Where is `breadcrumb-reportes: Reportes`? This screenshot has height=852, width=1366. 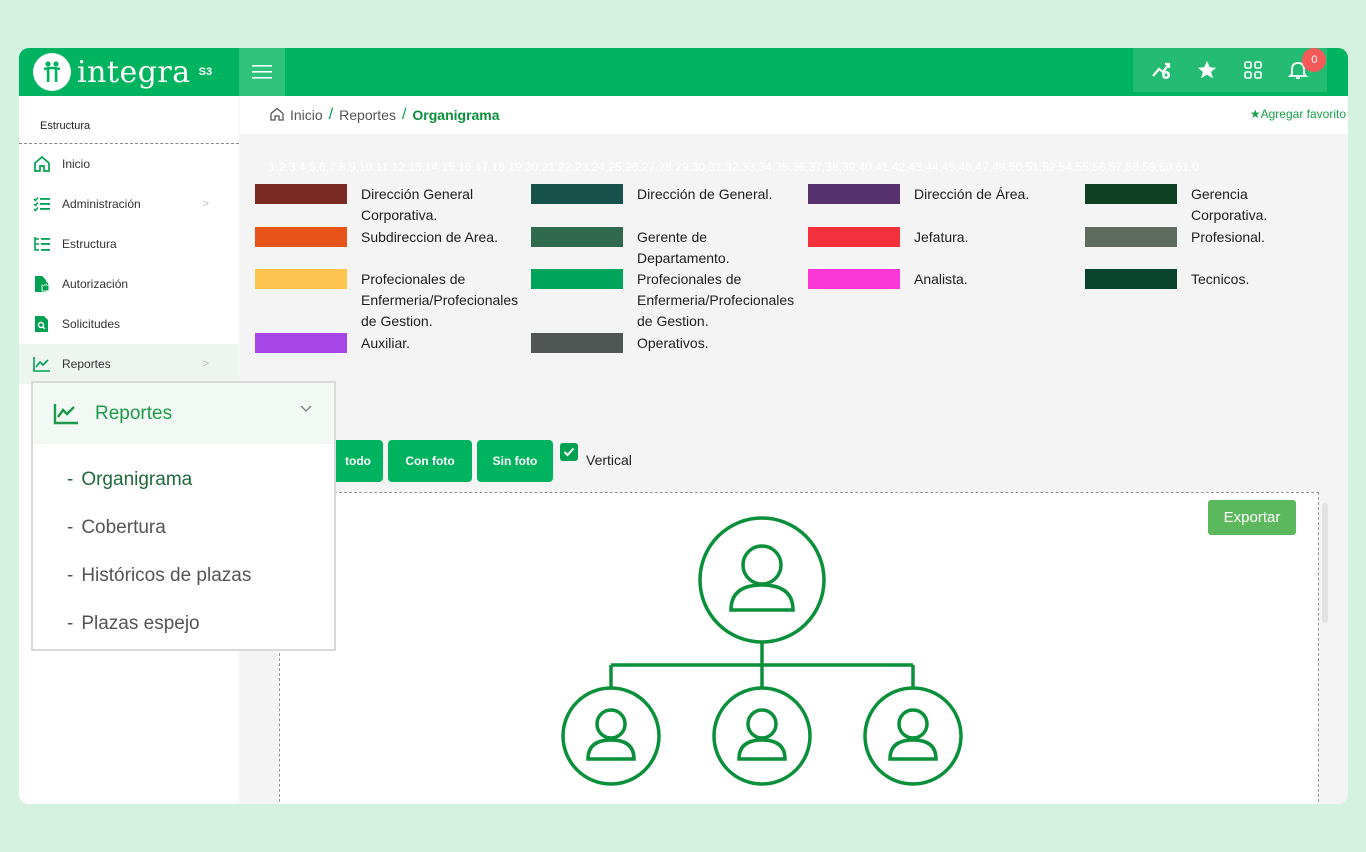 breadcrumb-reportes: Reportes is located at coordinates (367, 115).